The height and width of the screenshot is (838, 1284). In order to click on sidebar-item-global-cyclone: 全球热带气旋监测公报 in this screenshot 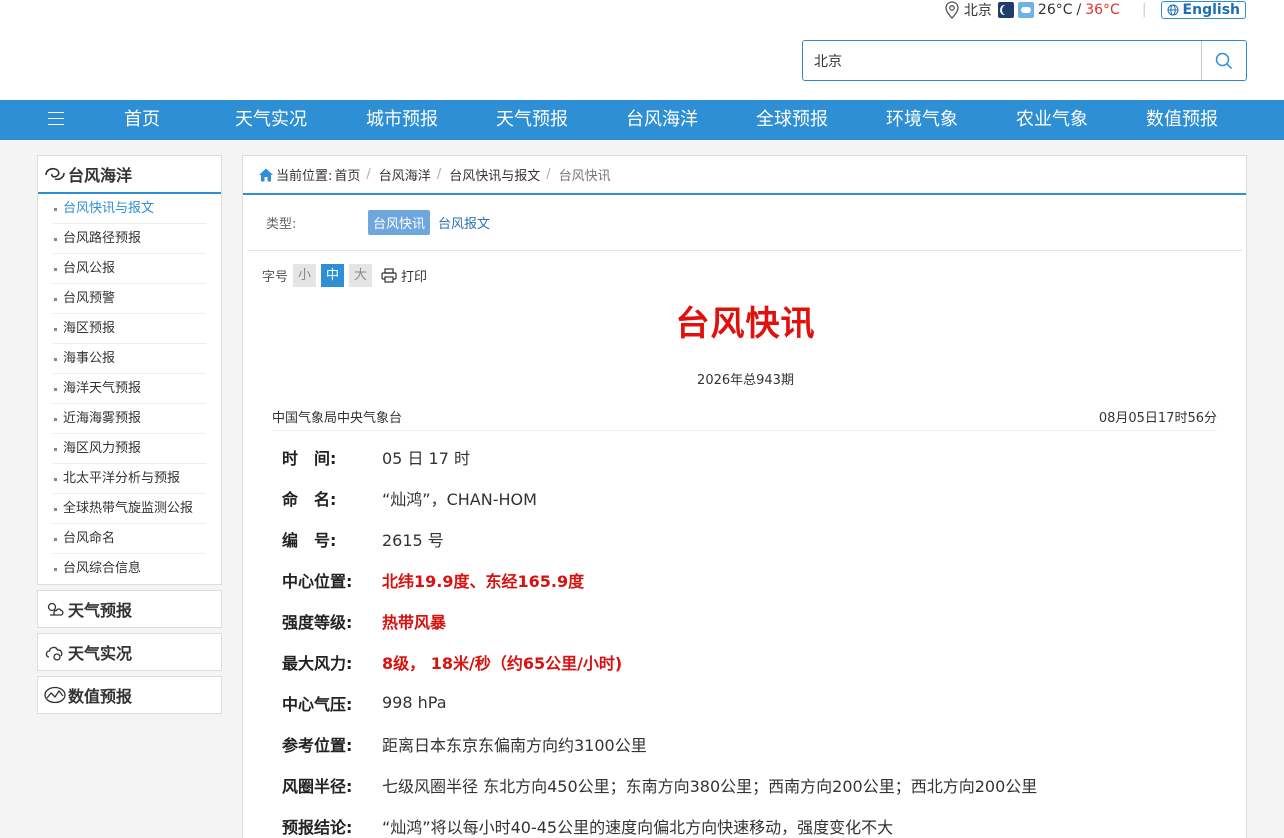, I will do `click(129, 509)`.